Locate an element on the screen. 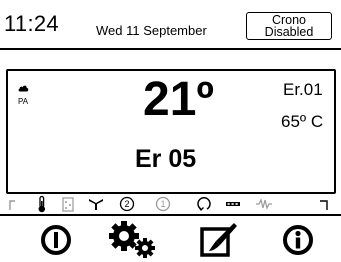 This screenshot has height=262, width=341. power-icon is located at coordinates (56, 239).